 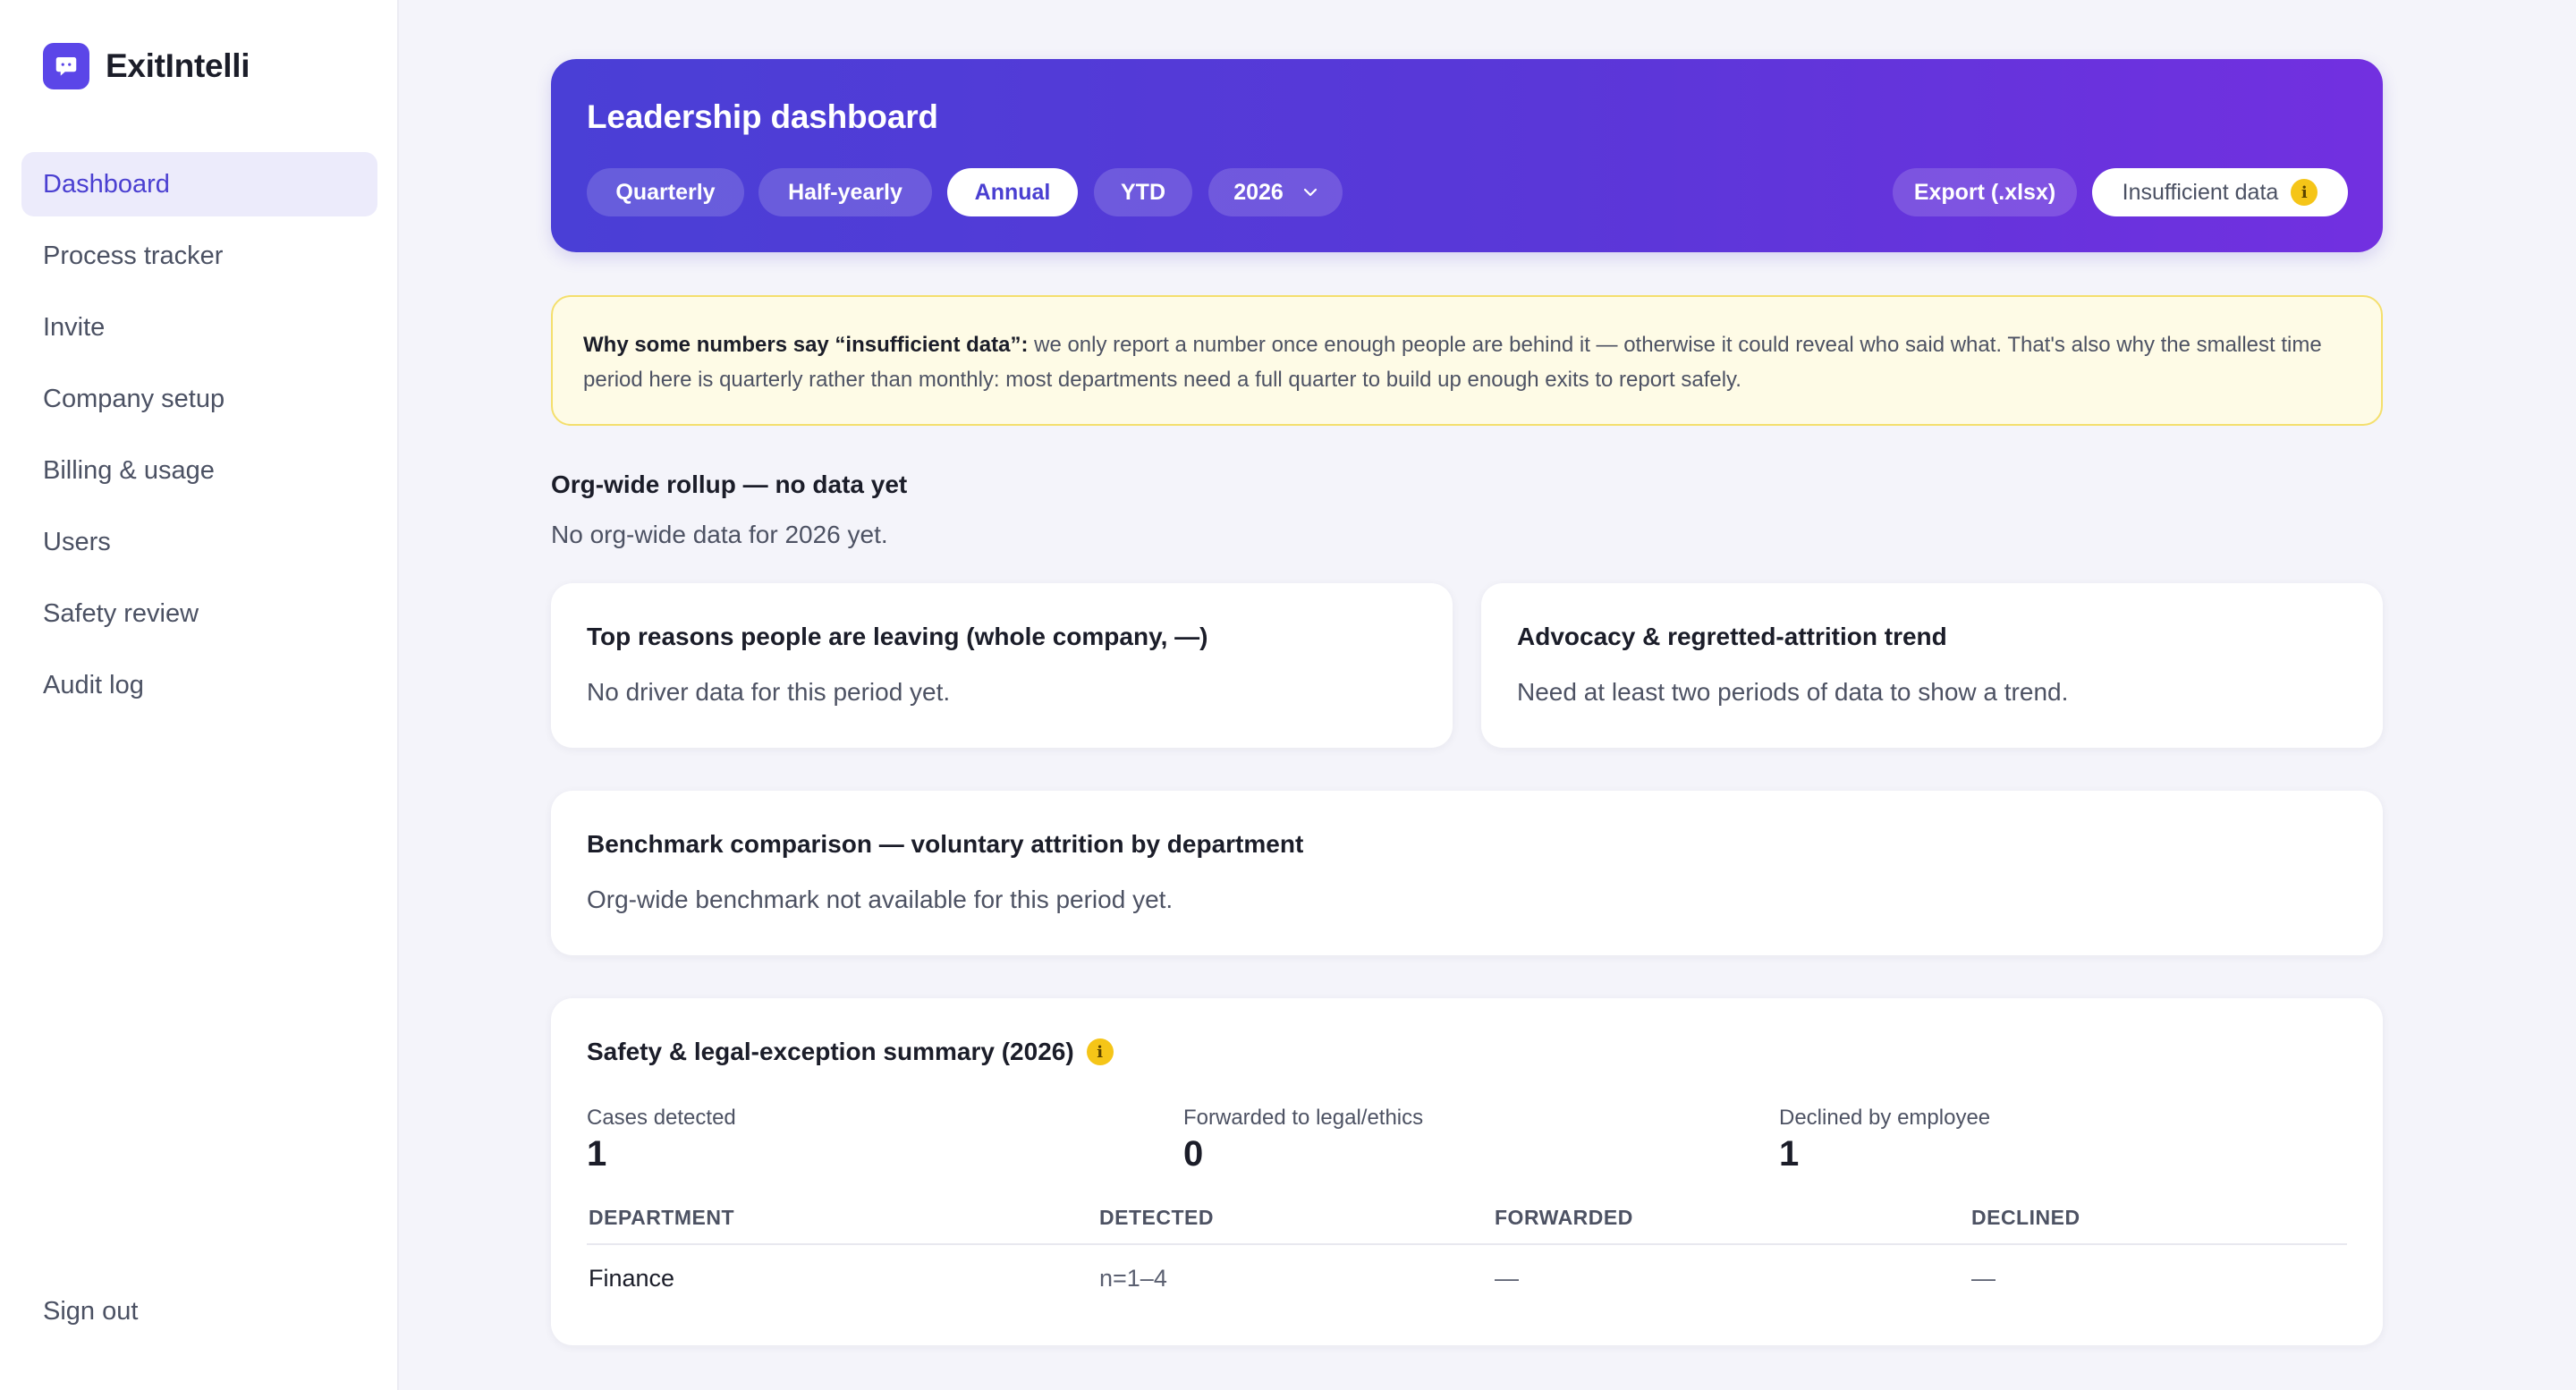 What do you see at coordinates (1258, 192) in the screenshot?
I see `year-select-value: 2026` at bounding box center [1258, 192].